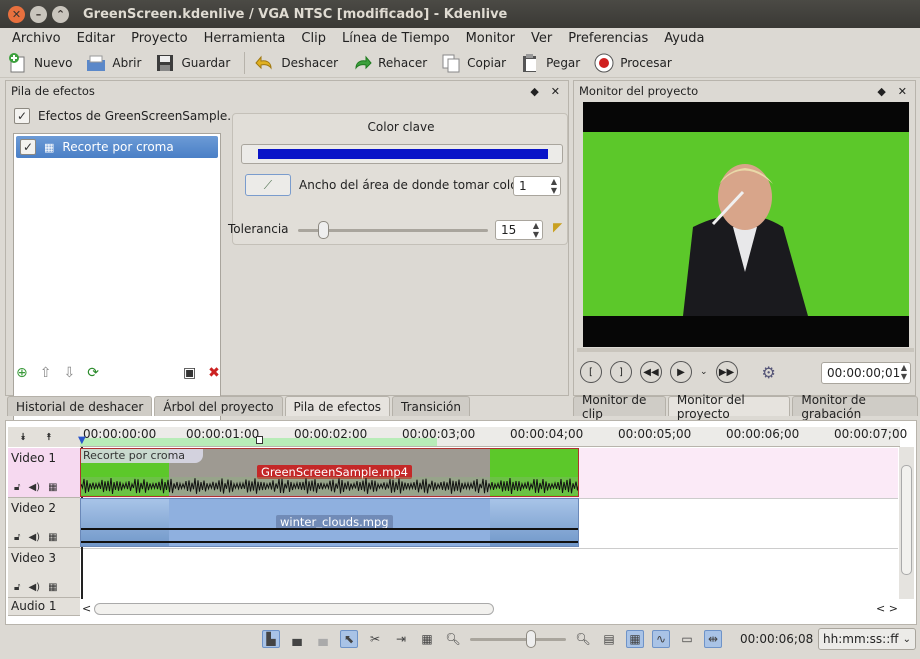 Image resolution: width=920 pixels, height=659 pixels. I want to click on collapse-tracks-icon: ⯯, so click(23, 437).